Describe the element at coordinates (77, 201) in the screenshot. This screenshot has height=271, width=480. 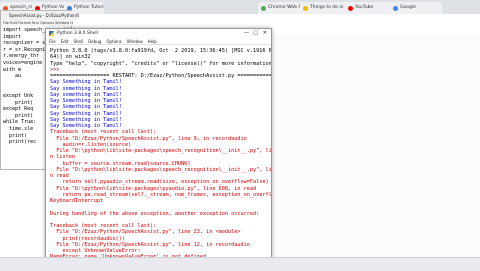
I see `shell-line: KeyboardInterrupt` at that location.